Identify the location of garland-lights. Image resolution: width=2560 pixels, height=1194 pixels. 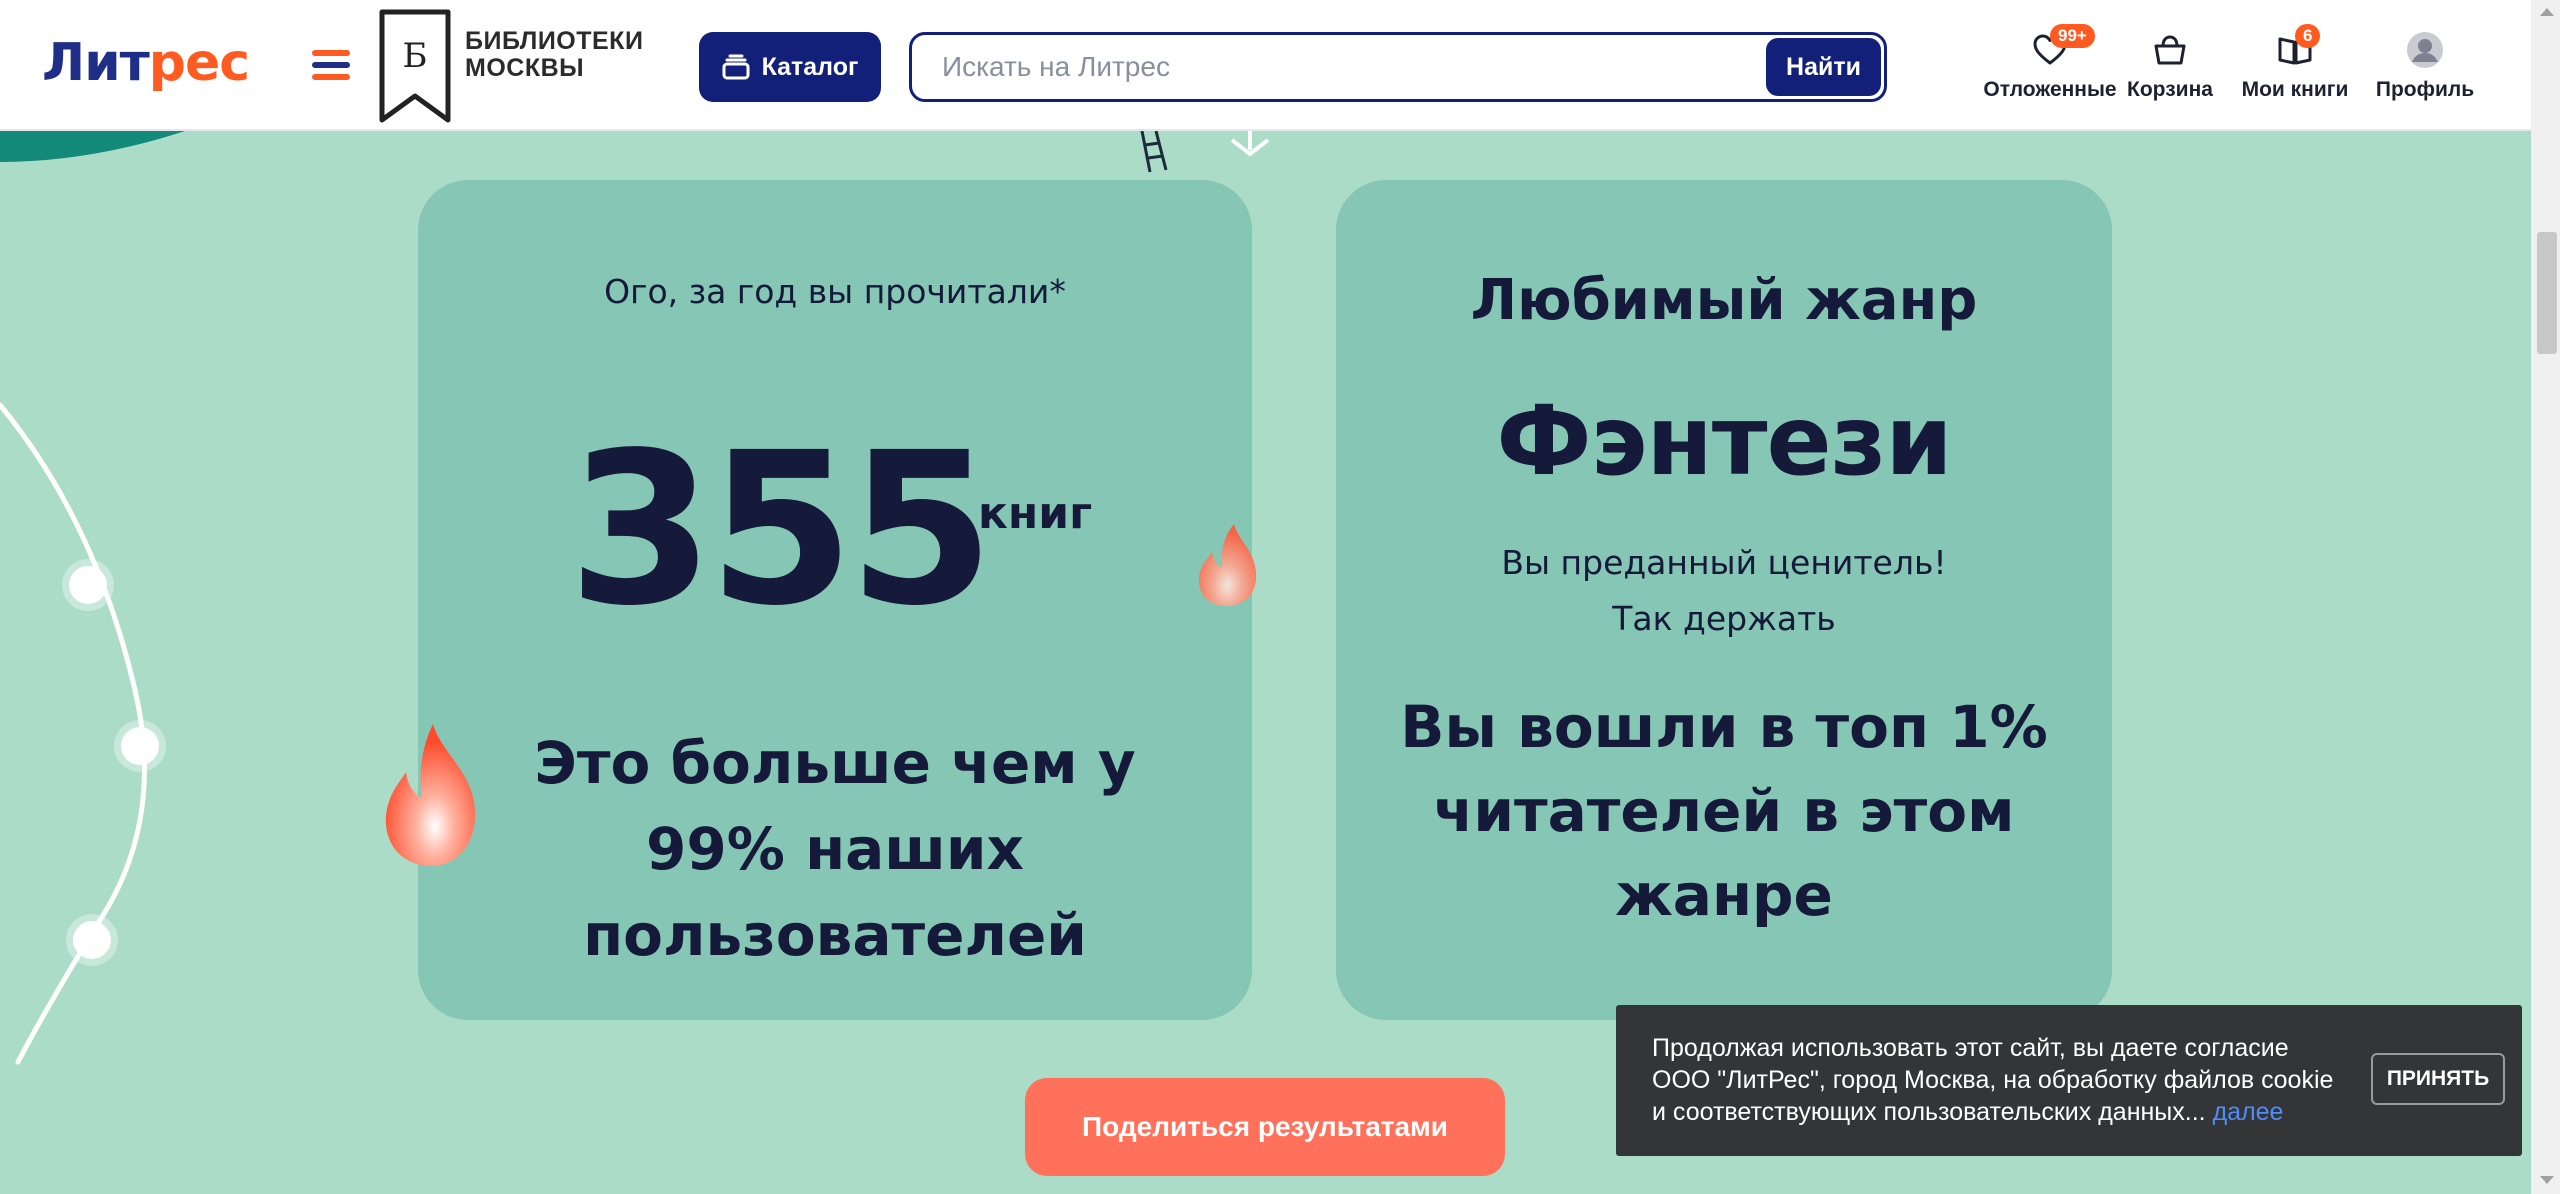
(114, 762).